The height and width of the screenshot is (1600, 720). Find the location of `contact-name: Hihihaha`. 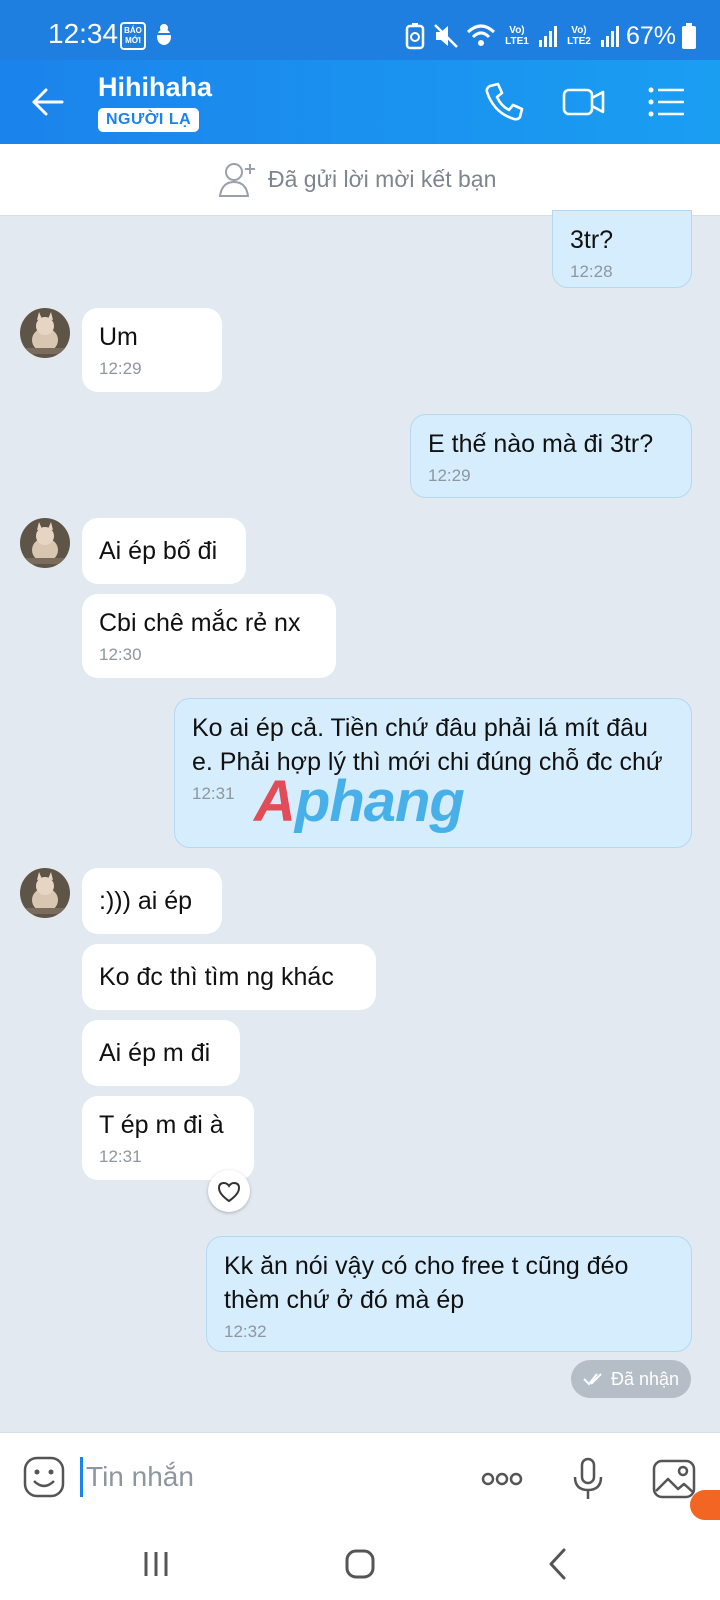

contact-name: Hihihaha is located at coordinates (155, 87).